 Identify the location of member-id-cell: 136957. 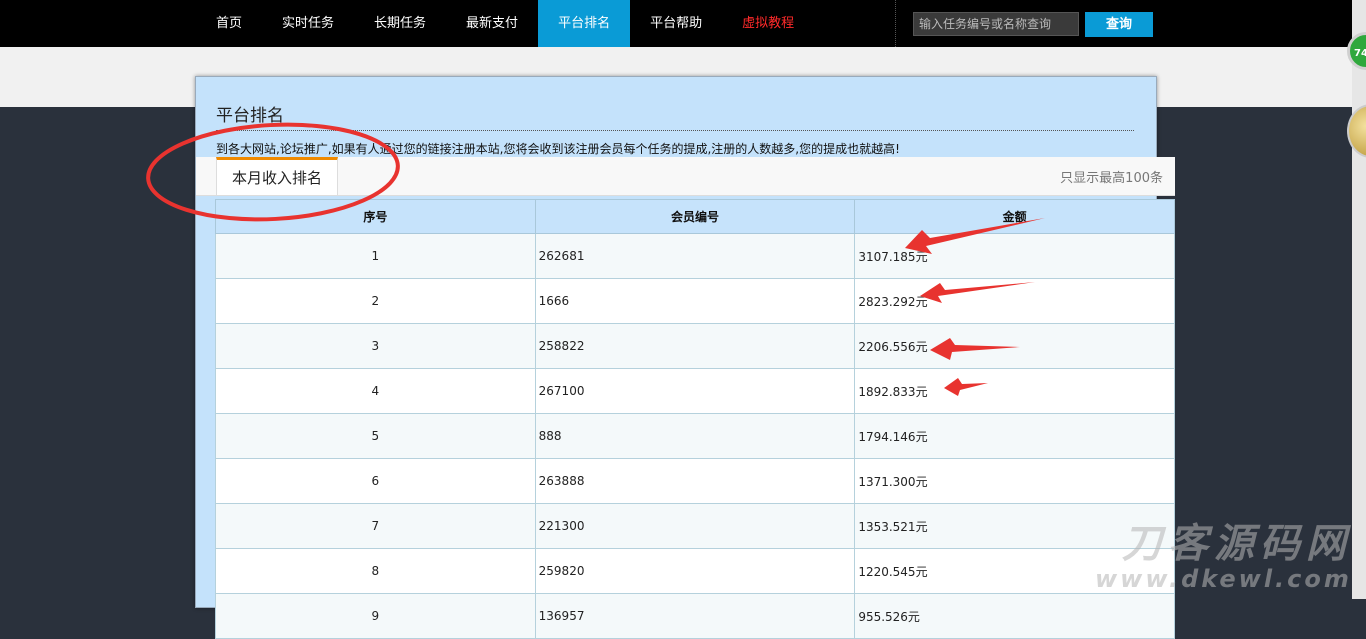
(695, 616).